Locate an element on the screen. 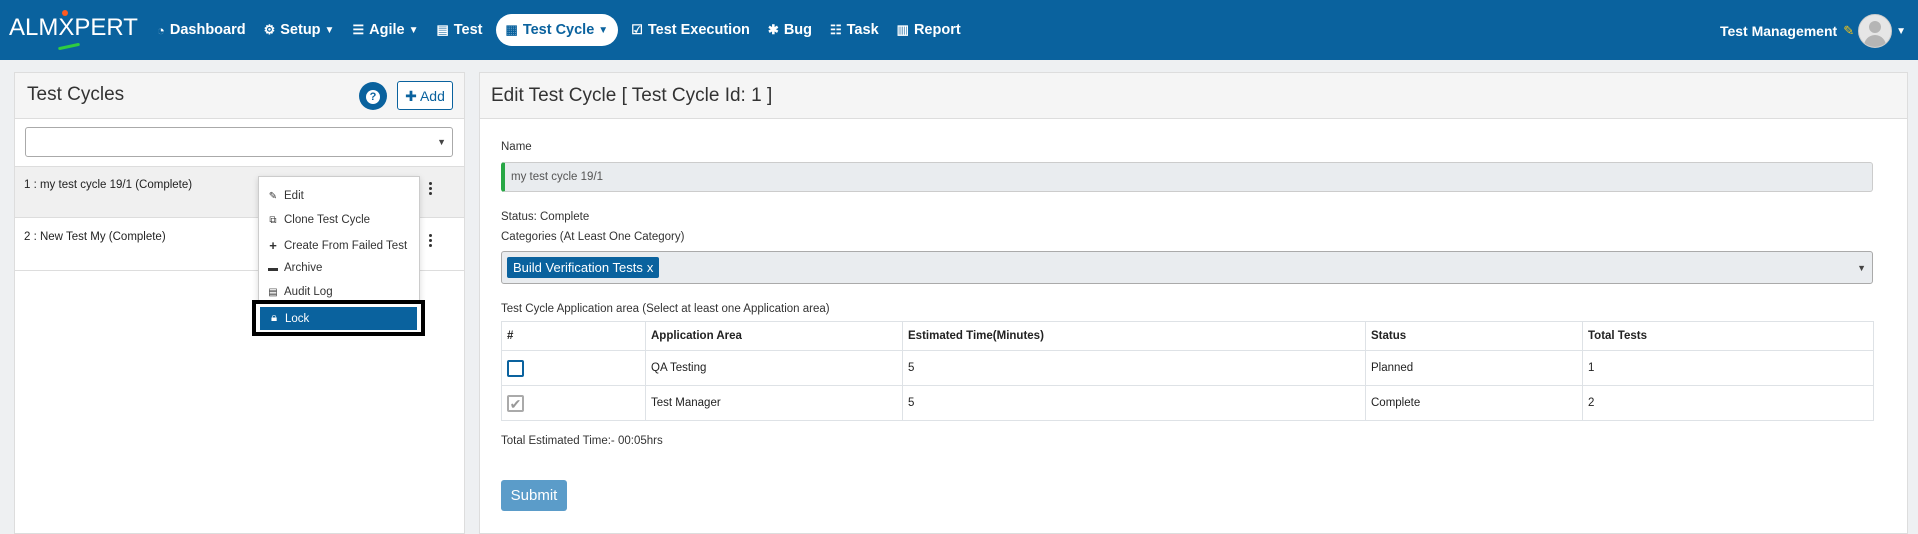 Image resolution: width=1918 pixels, height=534 pixels. menu-item-create-from-failed: + Create From Failed Test is located at coordinates (337, 245).